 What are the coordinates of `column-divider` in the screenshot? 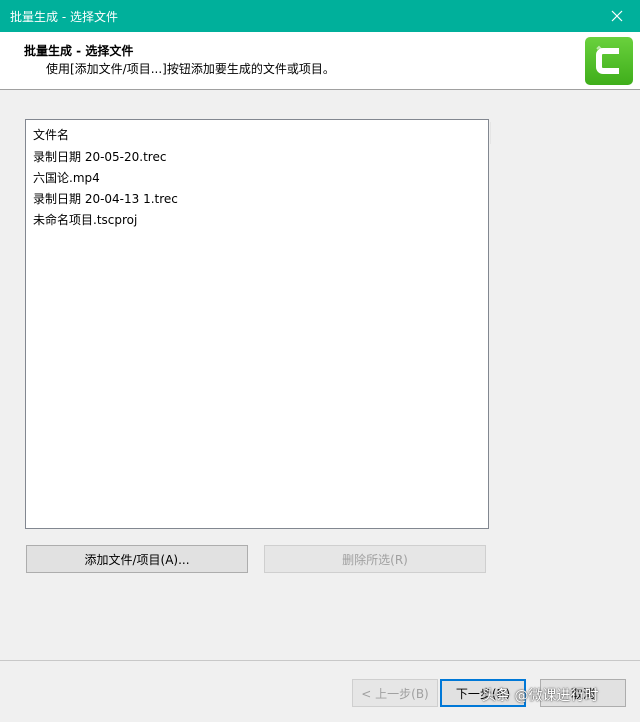 It's located at (490, 133).